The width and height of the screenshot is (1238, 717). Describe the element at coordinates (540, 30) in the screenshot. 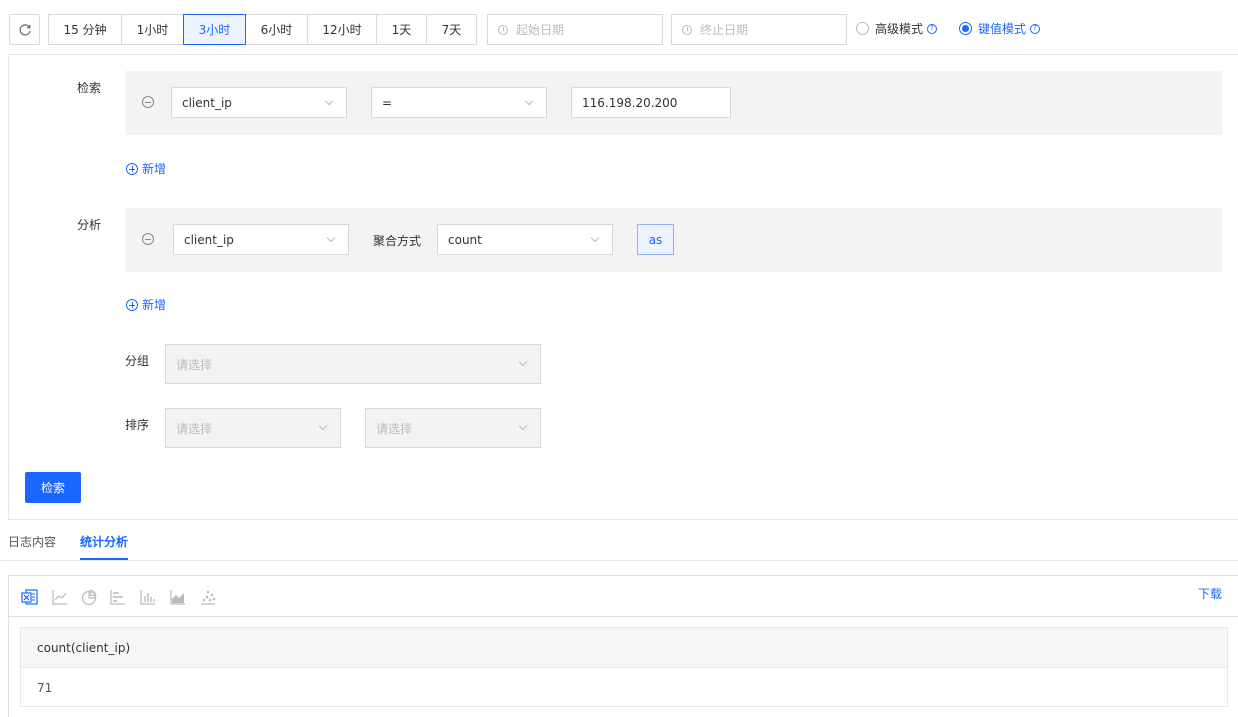

I see `start-date-placeholder: 起始日期` at that location.